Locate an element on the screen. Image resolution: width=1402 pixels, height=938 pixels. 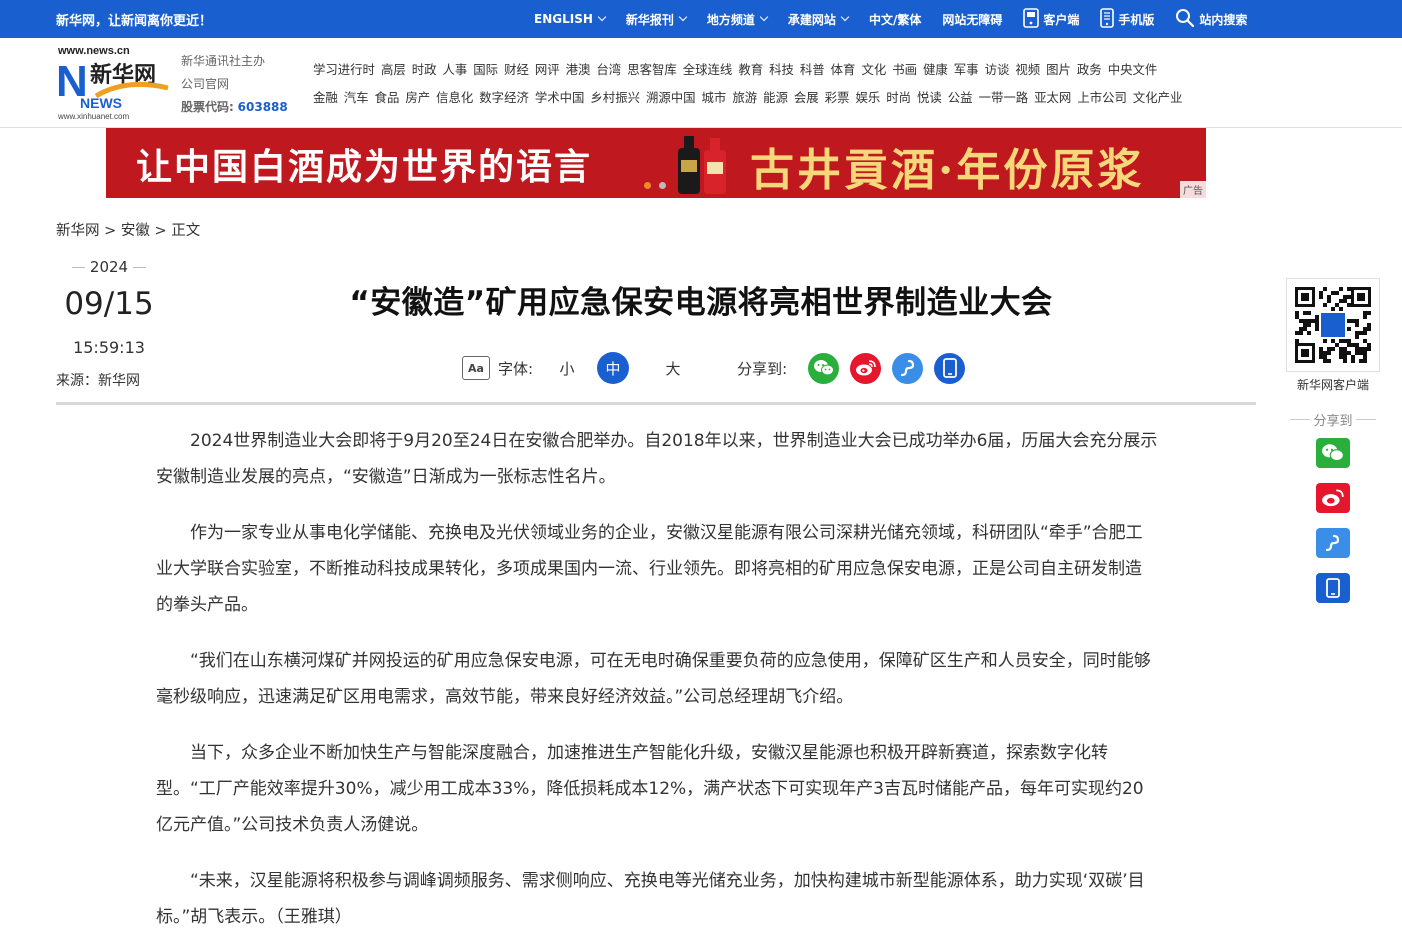
xinhua-logo: www.news.cn N 新华网 NEWS www.xinhuanet.com is located at coordinates (113, 82).